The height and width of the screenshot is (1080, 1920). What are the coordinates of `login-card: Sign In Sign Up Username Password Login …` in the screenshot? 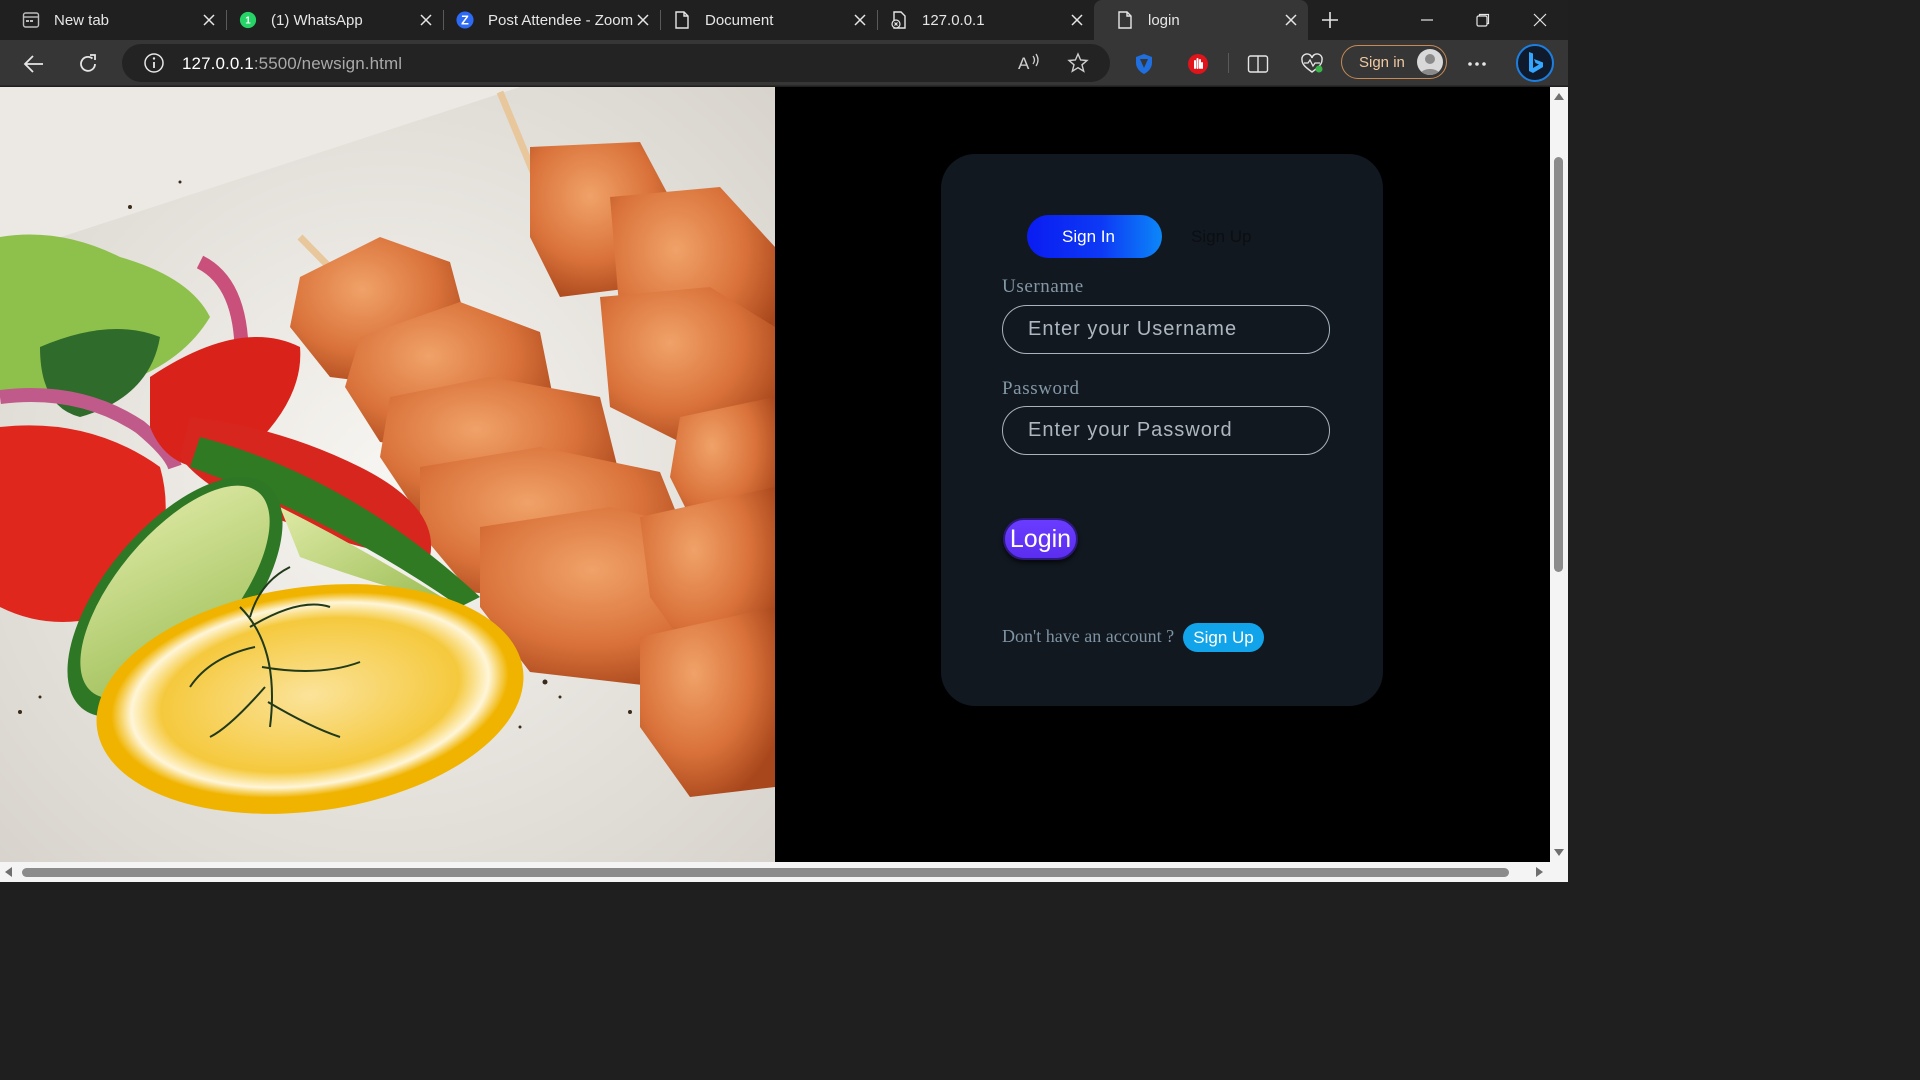 It's located at (1162, 430).